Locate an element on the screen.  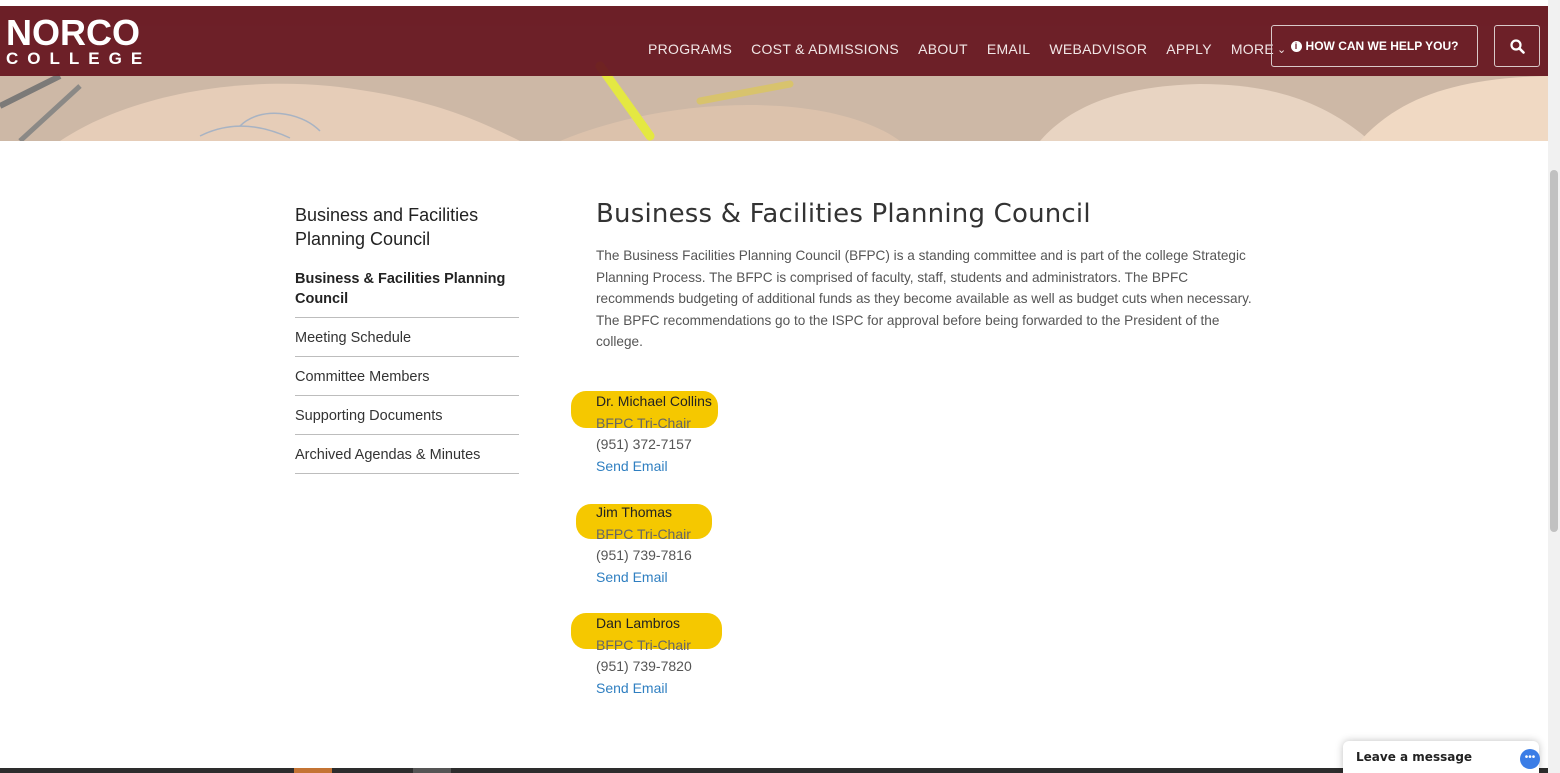
norco-college-logo: NORCO COLLEGE is located at coordinates (79, 40).